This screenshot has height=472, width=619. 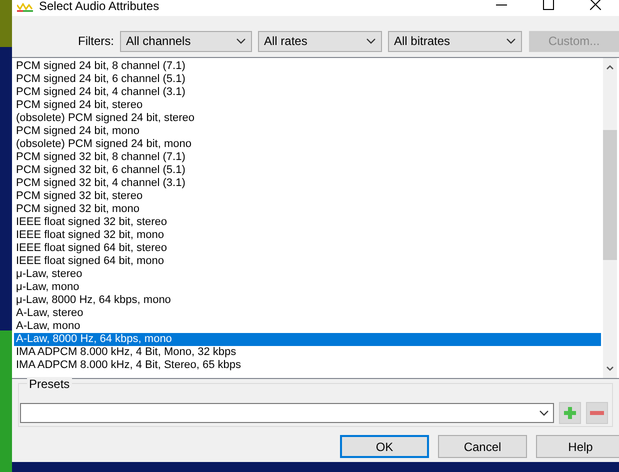 I want to click on format-item: A-Law, 8000 Hz, 64 kbps, mono, so click(x=307, y=339).